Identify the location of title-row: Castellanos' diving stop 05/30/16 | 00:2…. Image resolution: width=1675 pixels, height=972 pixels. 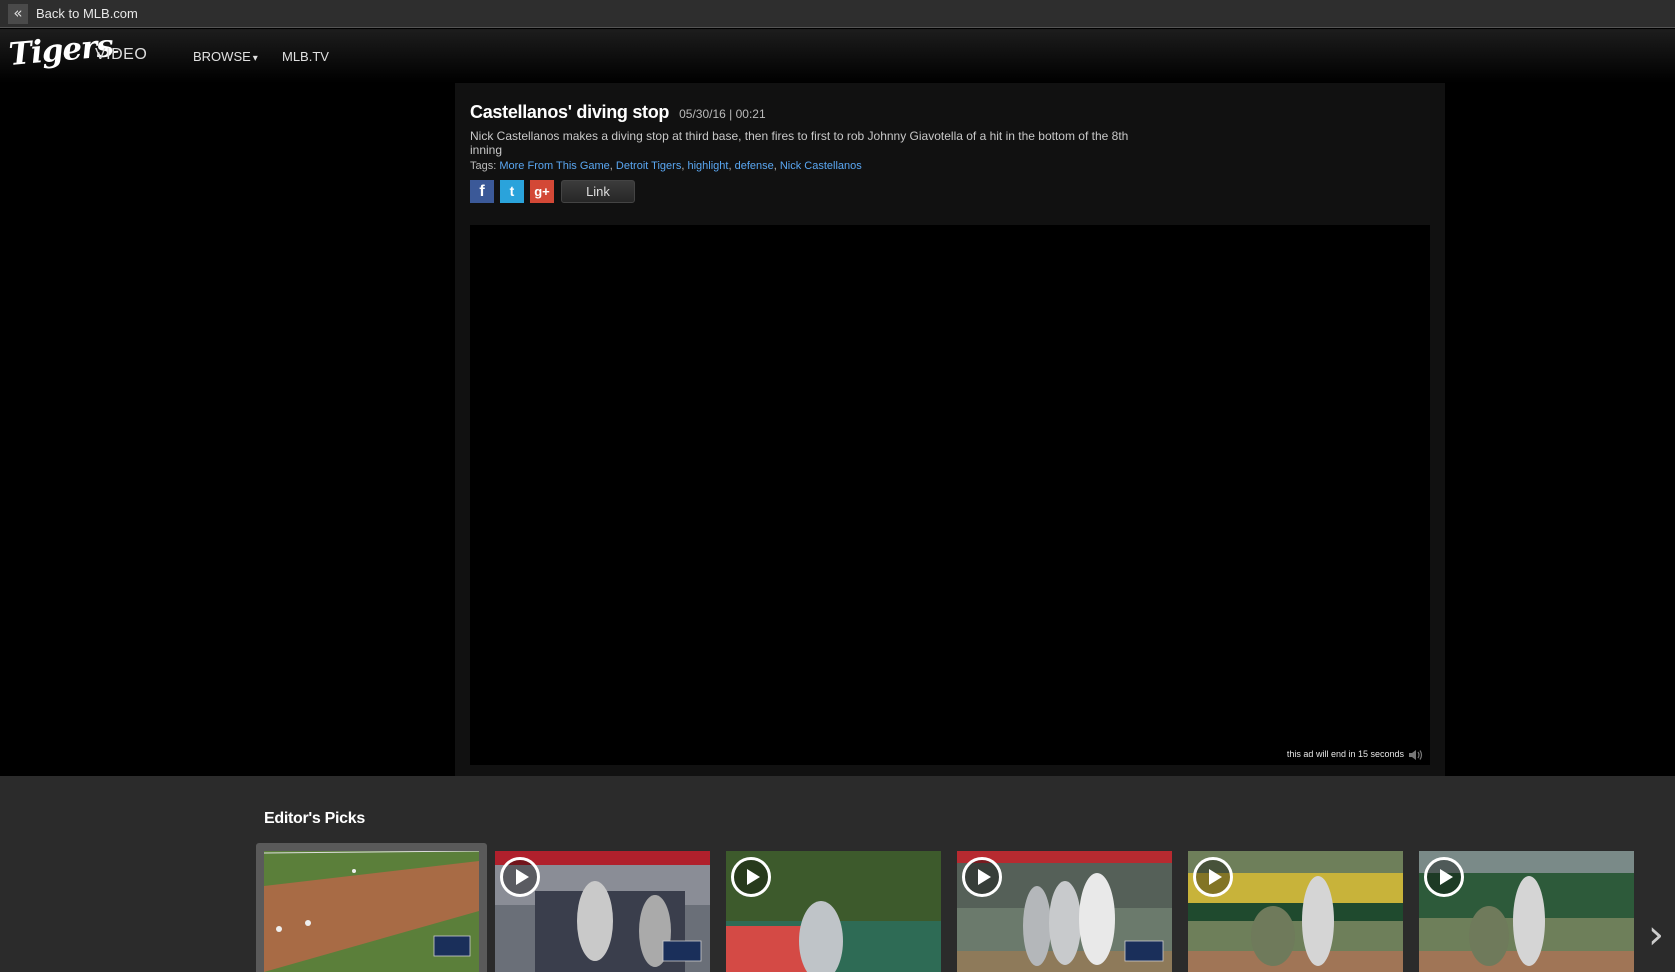
(618, 112).